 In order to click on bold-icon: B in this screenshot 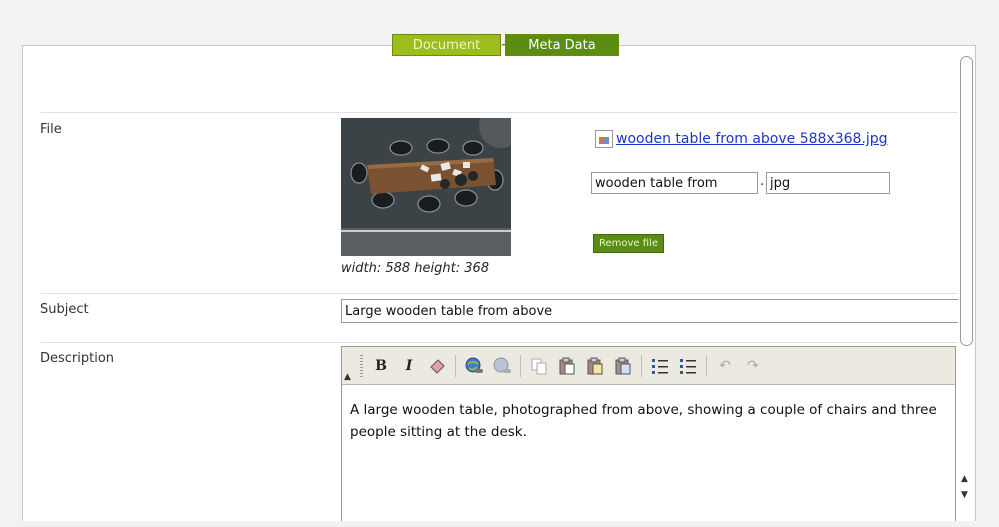, I will do `click(381, 366)`.